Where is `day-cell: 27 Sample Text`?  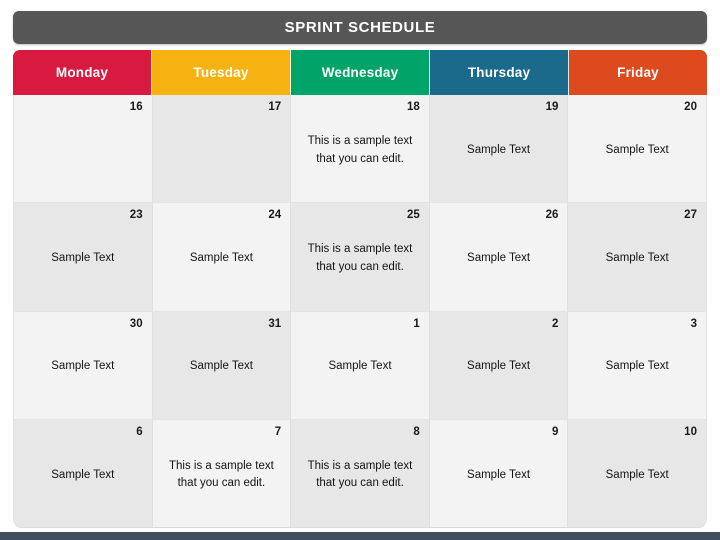
day-cell: 27 Sample Text is located at coordinates (637, 257).